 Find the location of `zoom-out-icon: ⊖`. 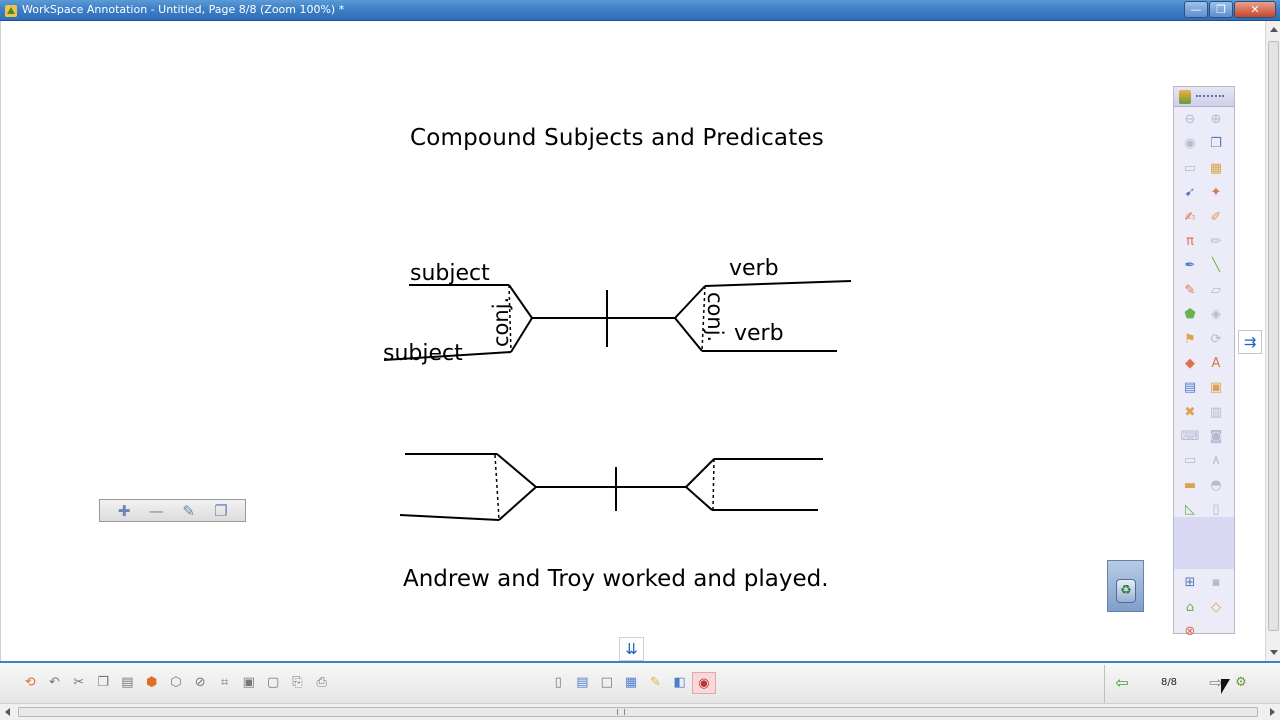

zoom-out-icon: ⊖ is located at coordinates (1190, 120).